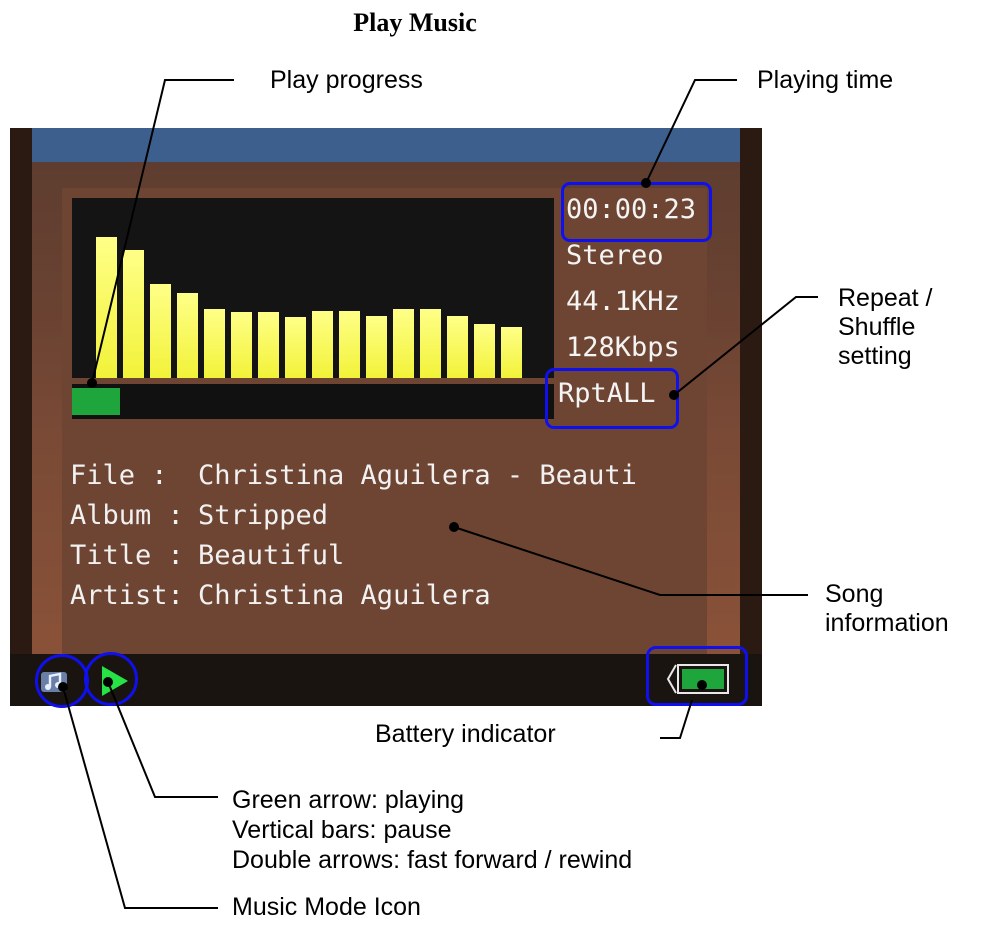 The width and height of the screenshot is (990, 935). I want to click on song-info-row: Artist: Christina Aguilera, so click(353, 596).